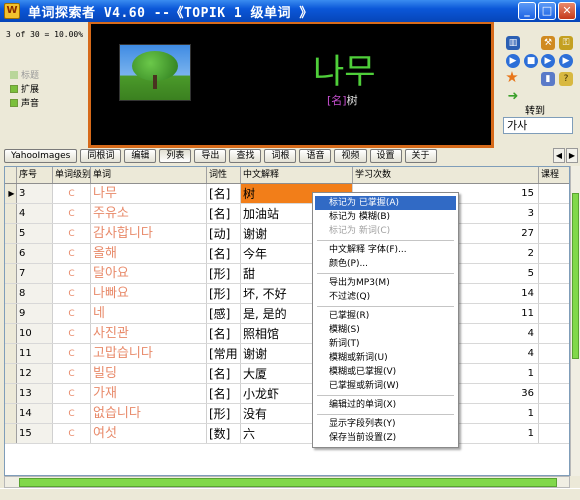 This screenshot has width=580, height=500. I want to click on cell-word: 빌딩, so click(149, 373).